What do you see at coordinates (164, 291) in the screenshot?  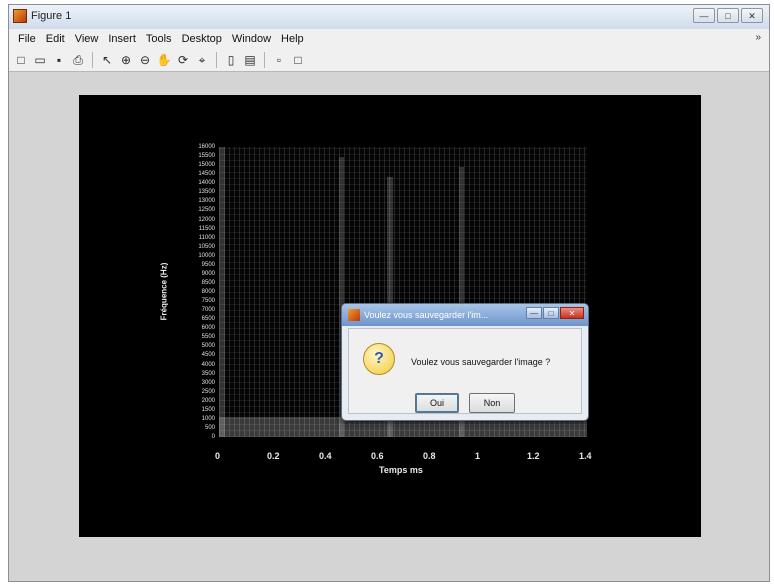 I see `y-axis-label: Fréquence (Hz)` at bounding box center [164, 291].